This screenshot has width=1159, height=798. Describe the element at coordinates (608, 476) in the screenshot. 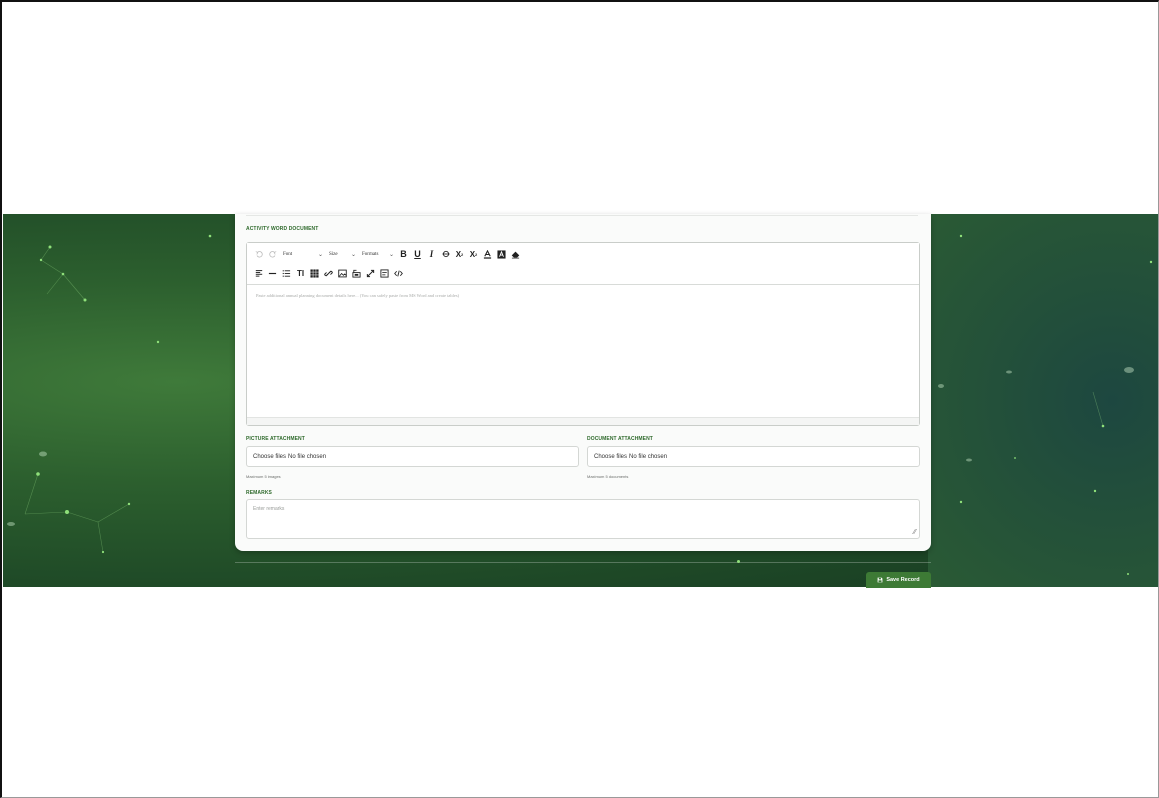

I see `document-hint: Maximum 5 documents` at that location.